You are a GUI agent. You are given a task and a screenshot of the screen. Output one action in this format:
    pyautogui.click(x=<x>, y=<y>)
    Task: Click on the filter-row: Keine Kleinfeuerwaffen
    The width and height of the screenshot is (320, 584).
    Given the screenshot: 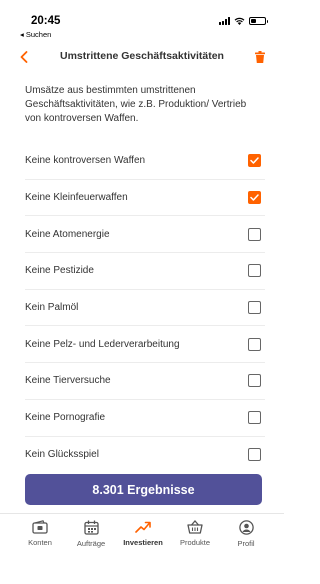 What is the action you would take?
    pyautogui.click(x=145, y=198)
    